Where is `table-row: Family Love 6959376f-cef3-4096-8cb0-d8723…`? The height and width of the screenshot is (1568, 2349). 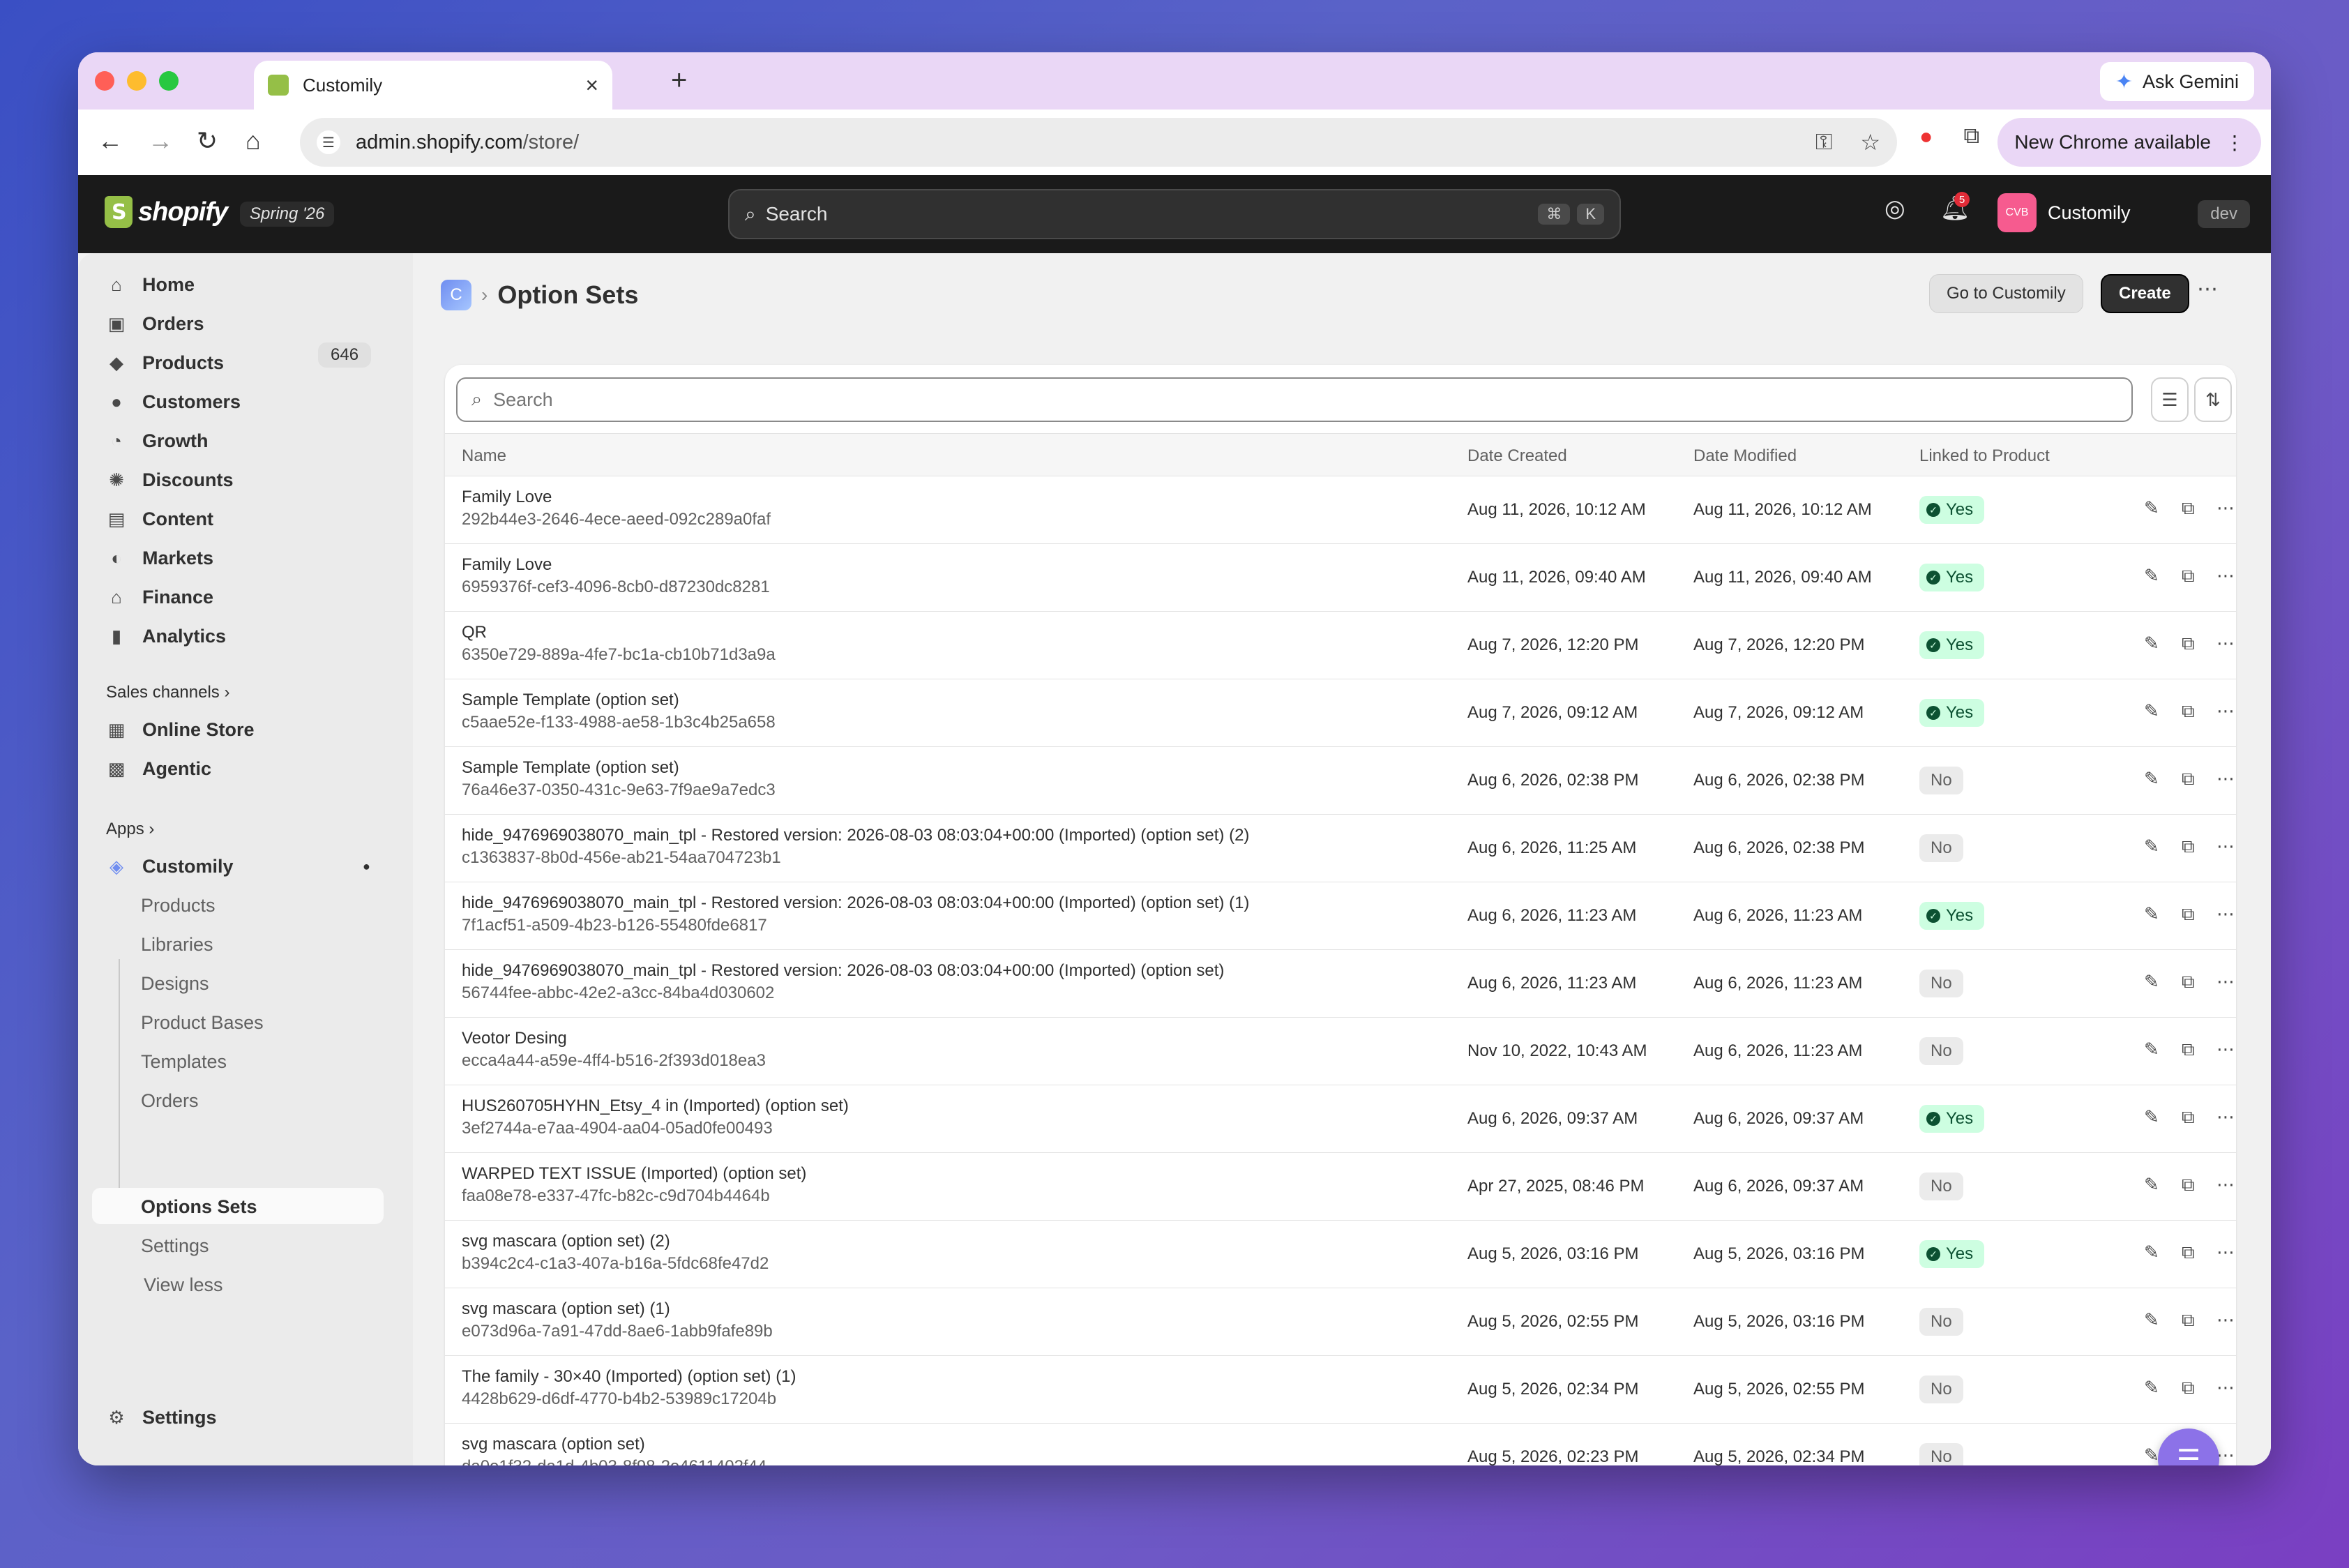 table-row: Family Love 6959376f-cef3-4096-8cb0-d8723… is located at coordinates (1340, 578).